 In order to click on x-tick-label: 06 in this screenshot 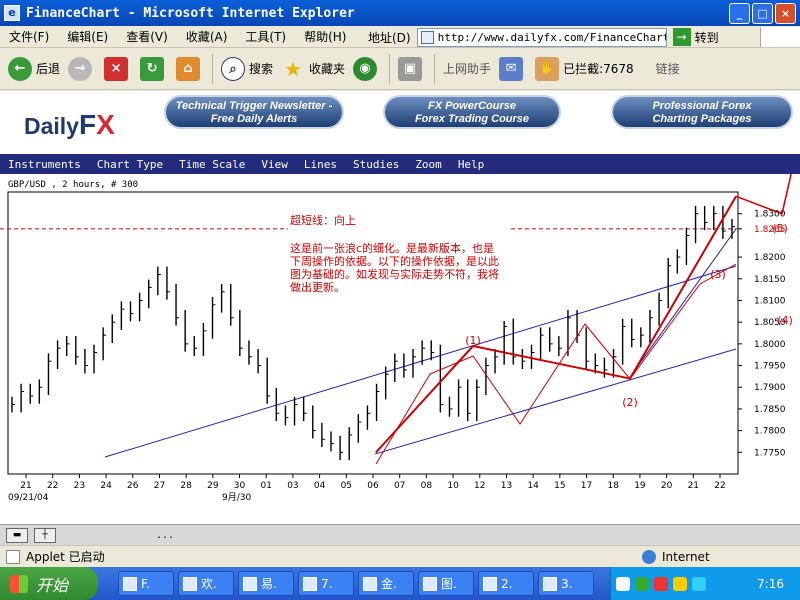, I will do `click(373, 486)`.